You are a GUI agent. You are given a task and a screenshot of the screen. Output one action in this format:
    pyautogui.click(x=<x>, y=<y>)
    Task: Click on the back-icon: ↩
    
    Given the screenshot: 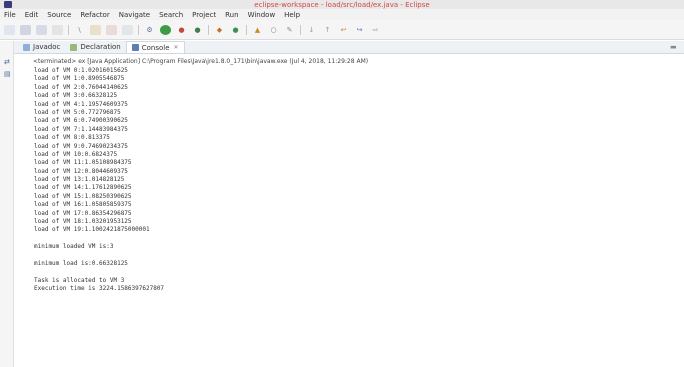 What is the action you would take?
    pyautogui.click(x=343, y=30)
    